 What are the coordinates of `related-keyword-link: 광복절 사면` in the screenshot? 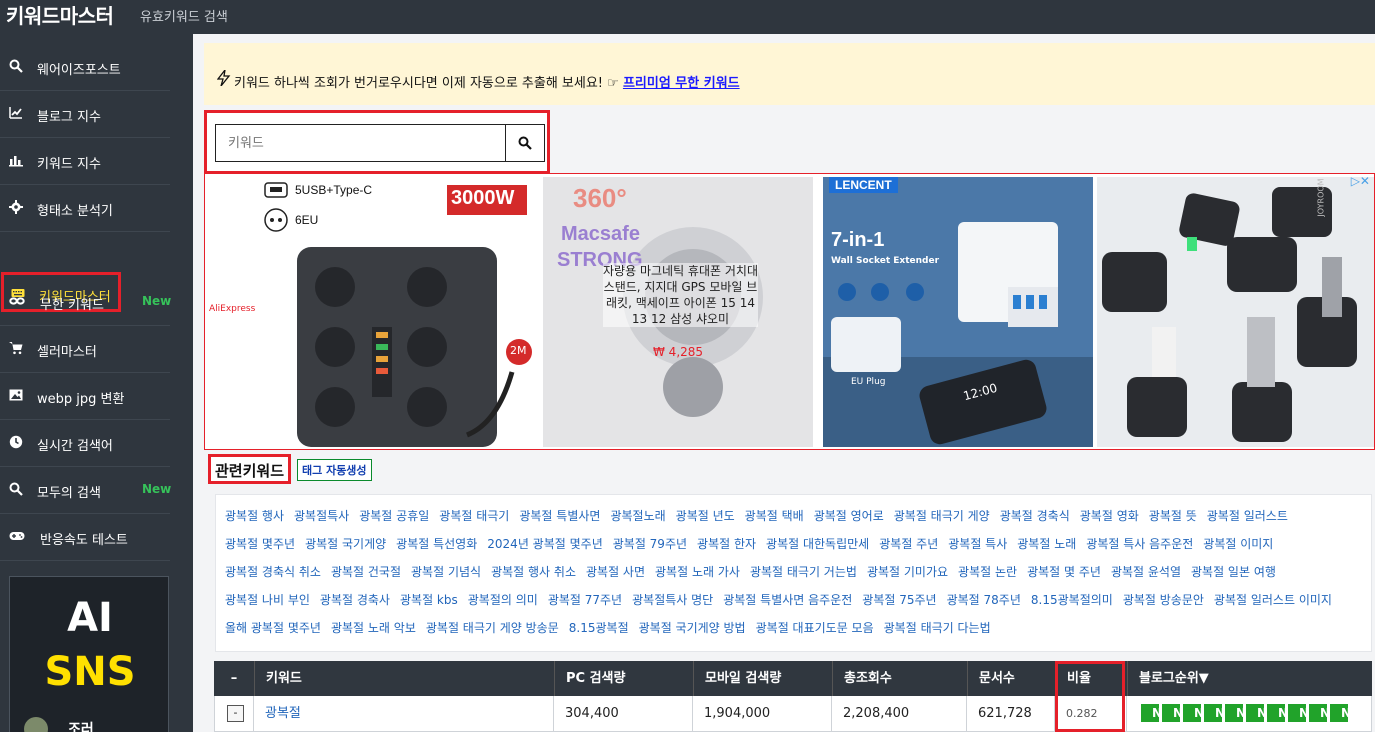 It's located at (615, 572).